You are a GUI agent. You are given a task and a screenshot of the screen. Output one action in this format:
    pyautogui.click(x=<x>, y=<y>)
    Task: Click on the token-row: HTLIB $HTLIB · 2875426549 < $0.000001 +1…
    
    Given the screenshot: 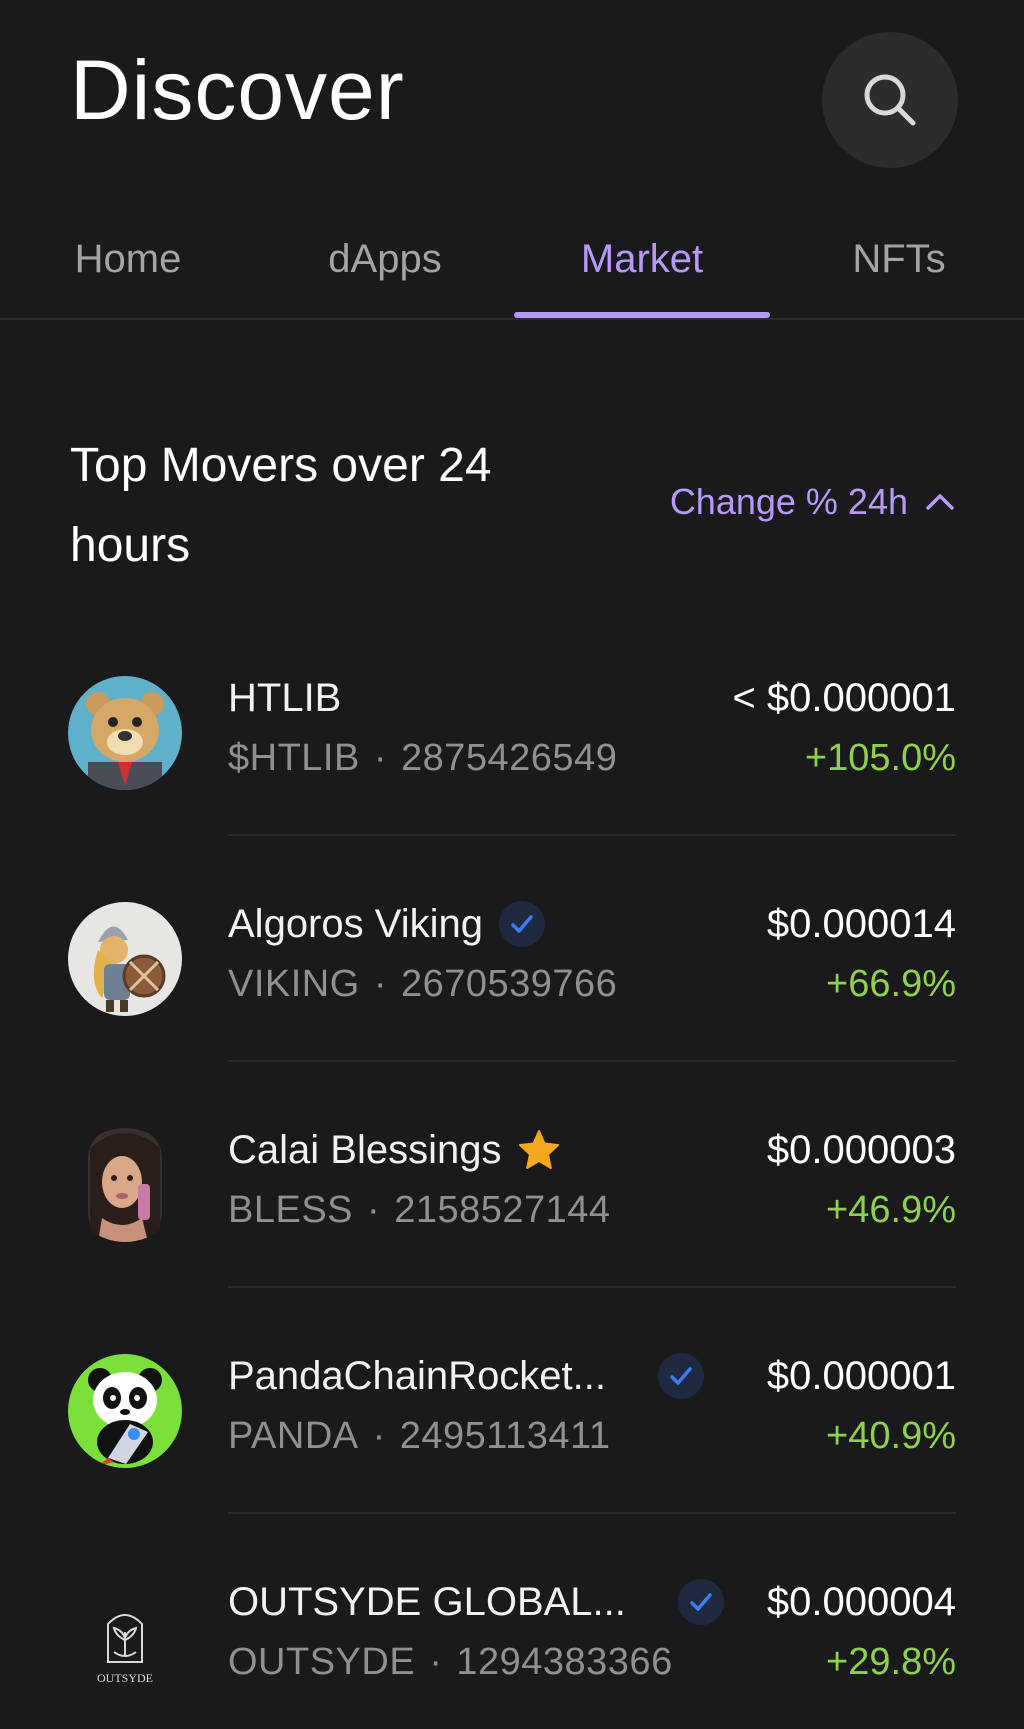 What is the action you would take?
    pyautogui.click(x=512, y=723)
    